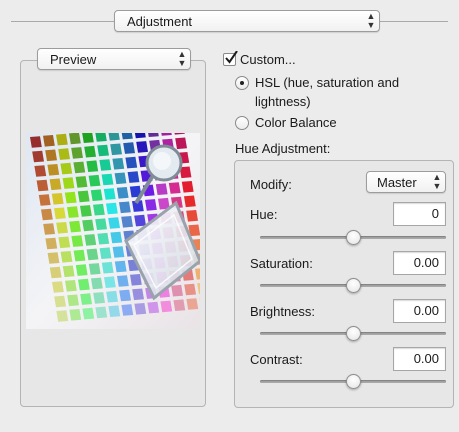  What do you see at coordinates (276, 359) in the screenshot?
I see `contrast-label: Contrast:` at bounding box center [276, 359].